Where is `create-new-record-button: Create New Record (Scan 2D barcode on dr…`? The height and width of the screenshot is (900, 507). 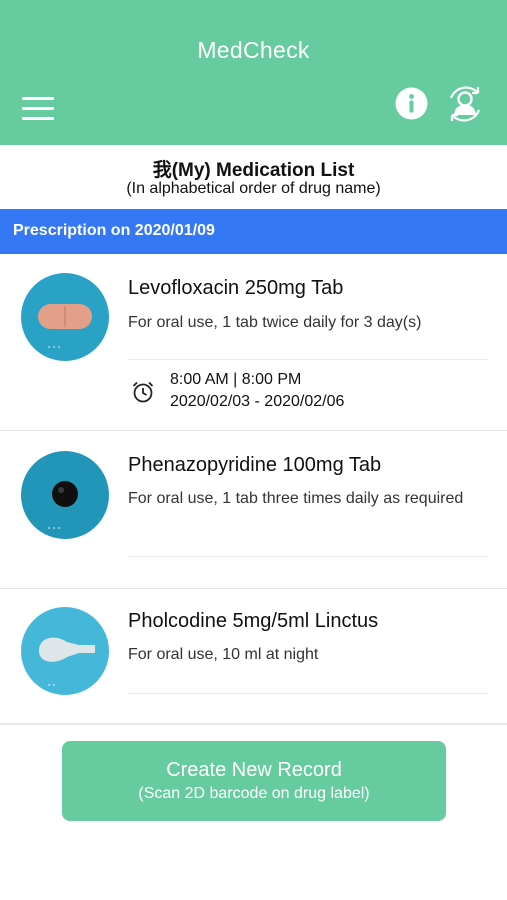
create-new-record-button: Create New Record (Scan 2D barcode on dr… is located at coordinates (254, 781).